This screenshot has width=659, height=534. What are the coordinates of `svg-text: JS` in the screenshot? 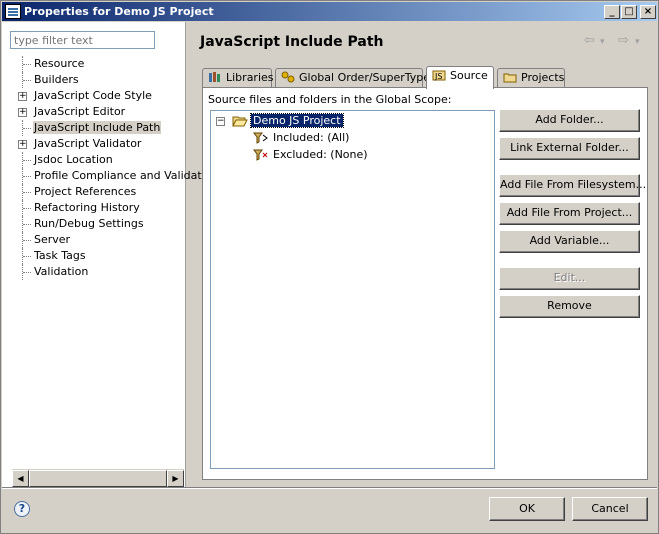 It's located at (438, 76).